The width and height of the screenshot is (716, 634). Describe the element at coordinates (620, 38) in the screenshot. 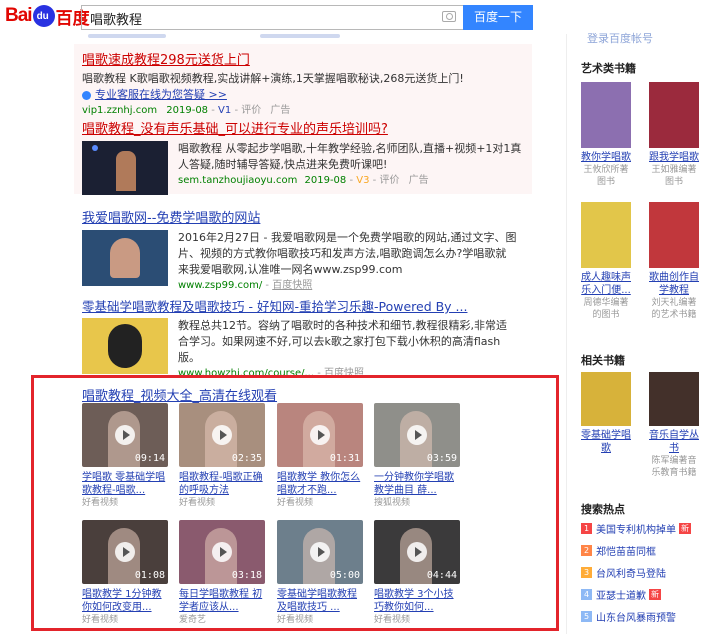

I see `login-link: 登录百度帐号` at that location.